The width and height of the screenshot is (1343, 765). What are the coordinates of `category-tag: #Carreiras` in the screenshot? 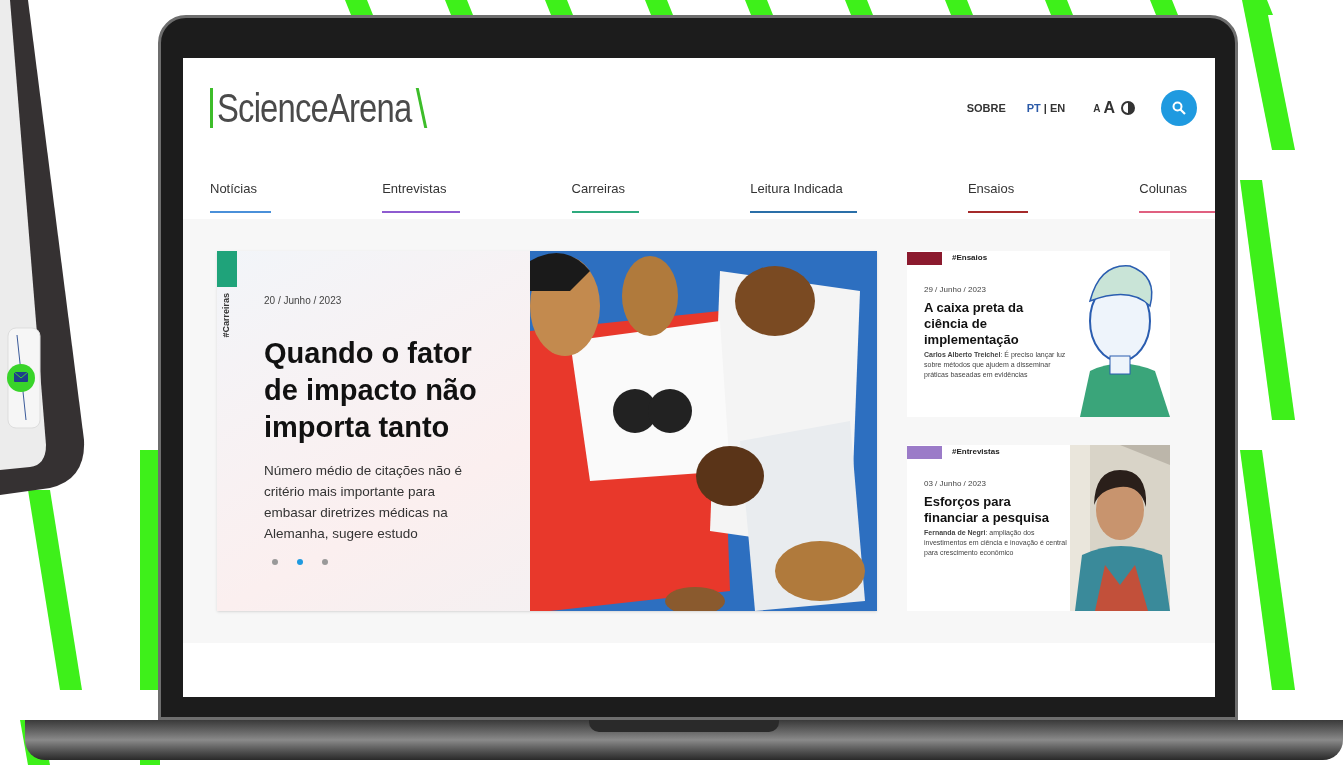 It's located at (227, 315).